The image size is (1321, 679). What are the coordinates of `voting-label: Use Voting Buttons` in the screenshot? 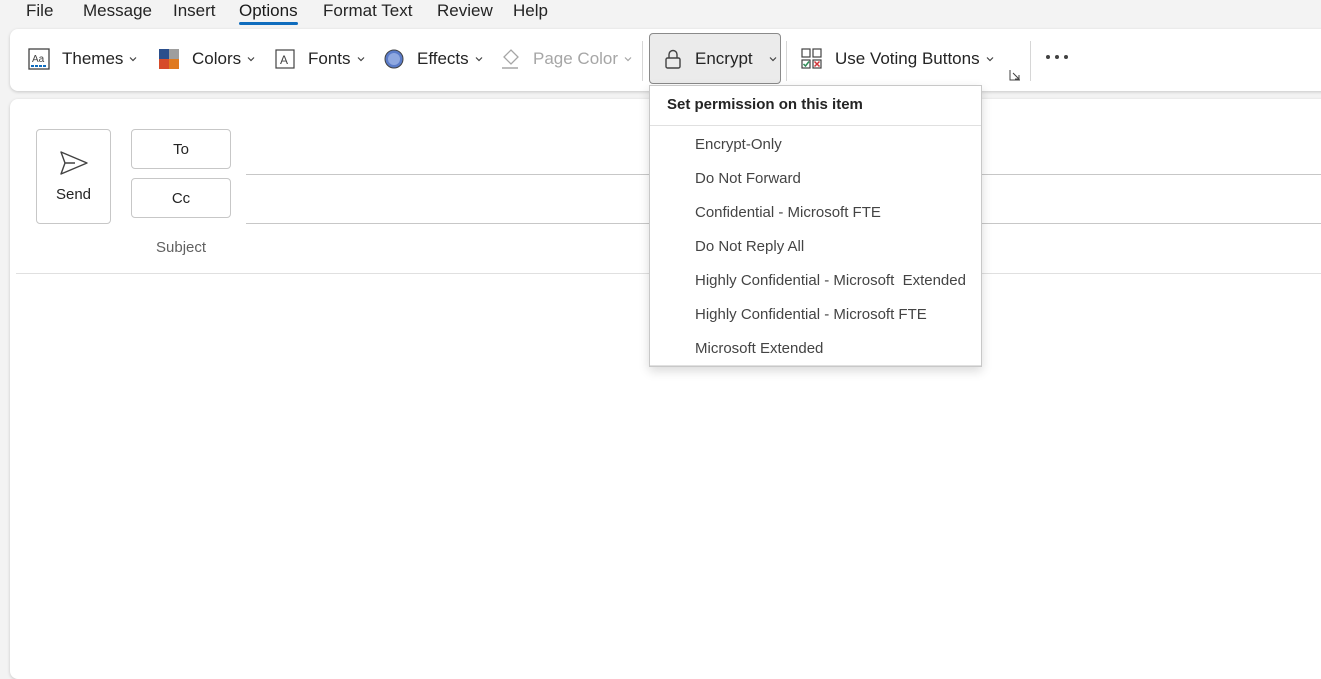 It's located at (907, 58).